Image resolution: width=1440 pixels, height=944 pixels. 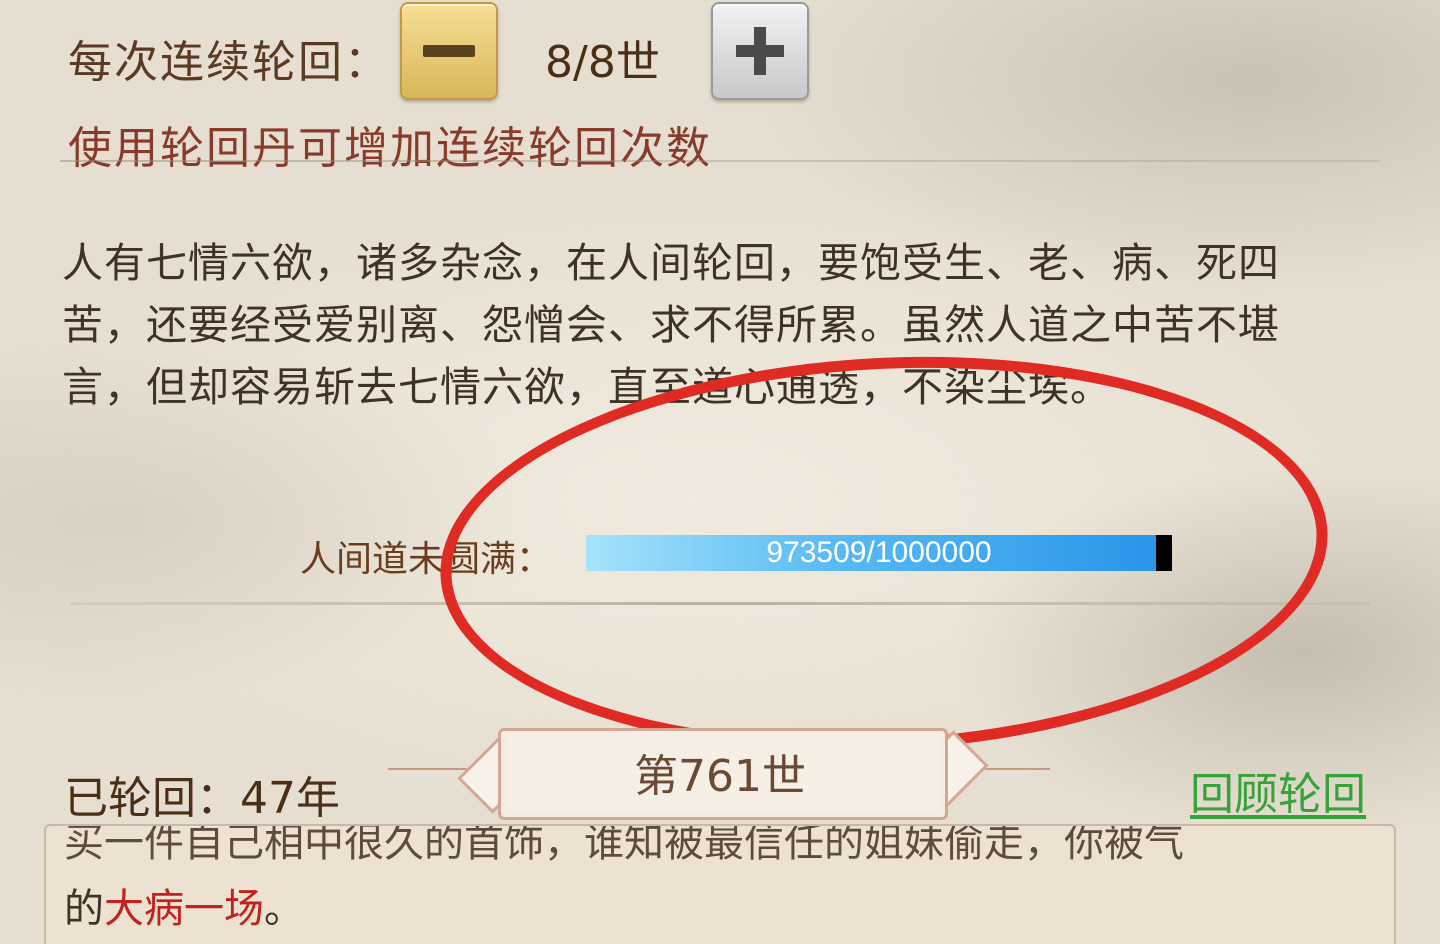 What do you see at coordinates (184, 909) in the screenshot?
I see `log-highlight: 大病一场` at bounding box center [184, 909].